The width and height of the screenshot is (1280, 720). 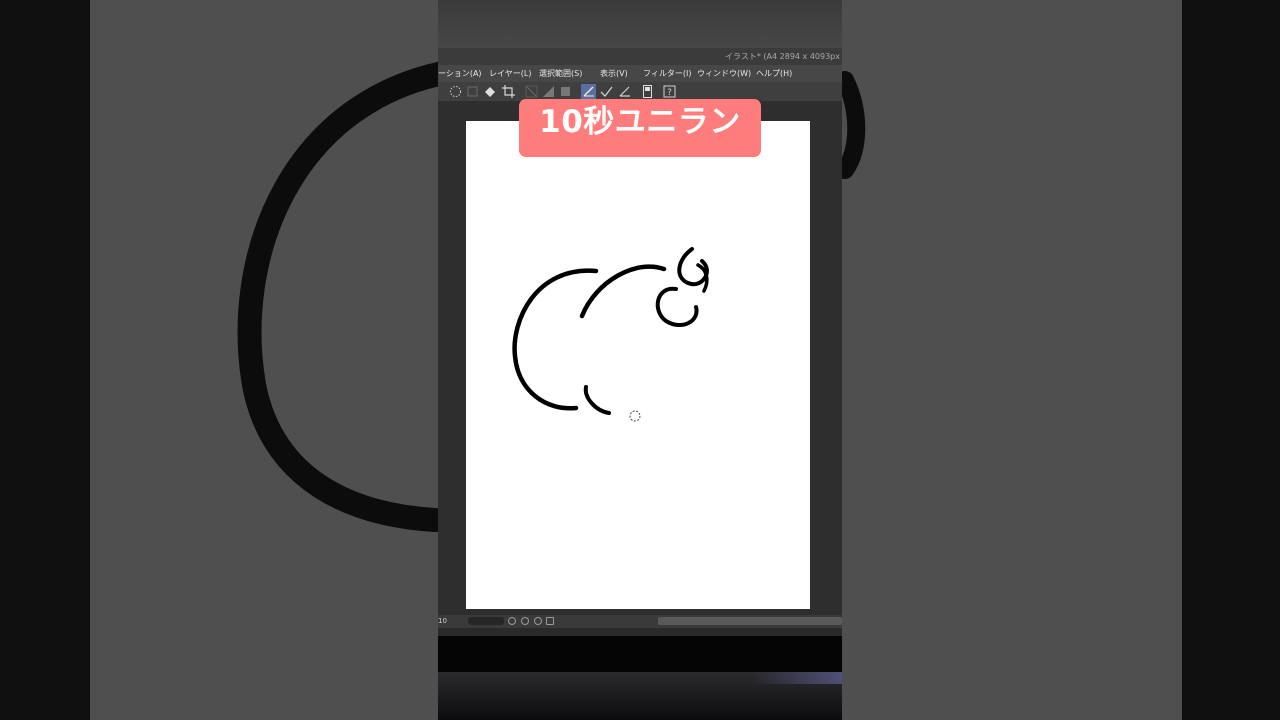 I want to click on title-banner: 10秒ユニラン, so click(x=640, y=128).